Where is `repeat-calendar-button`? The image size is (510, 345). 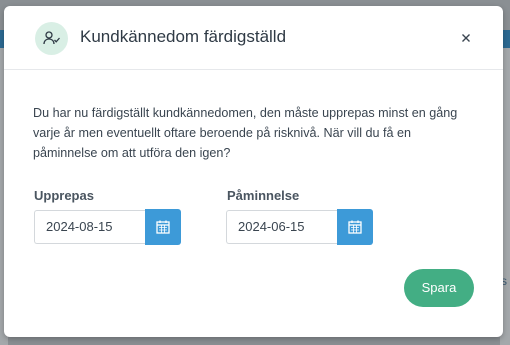
repeat-calendar-button is located at coordinates (163, 227).